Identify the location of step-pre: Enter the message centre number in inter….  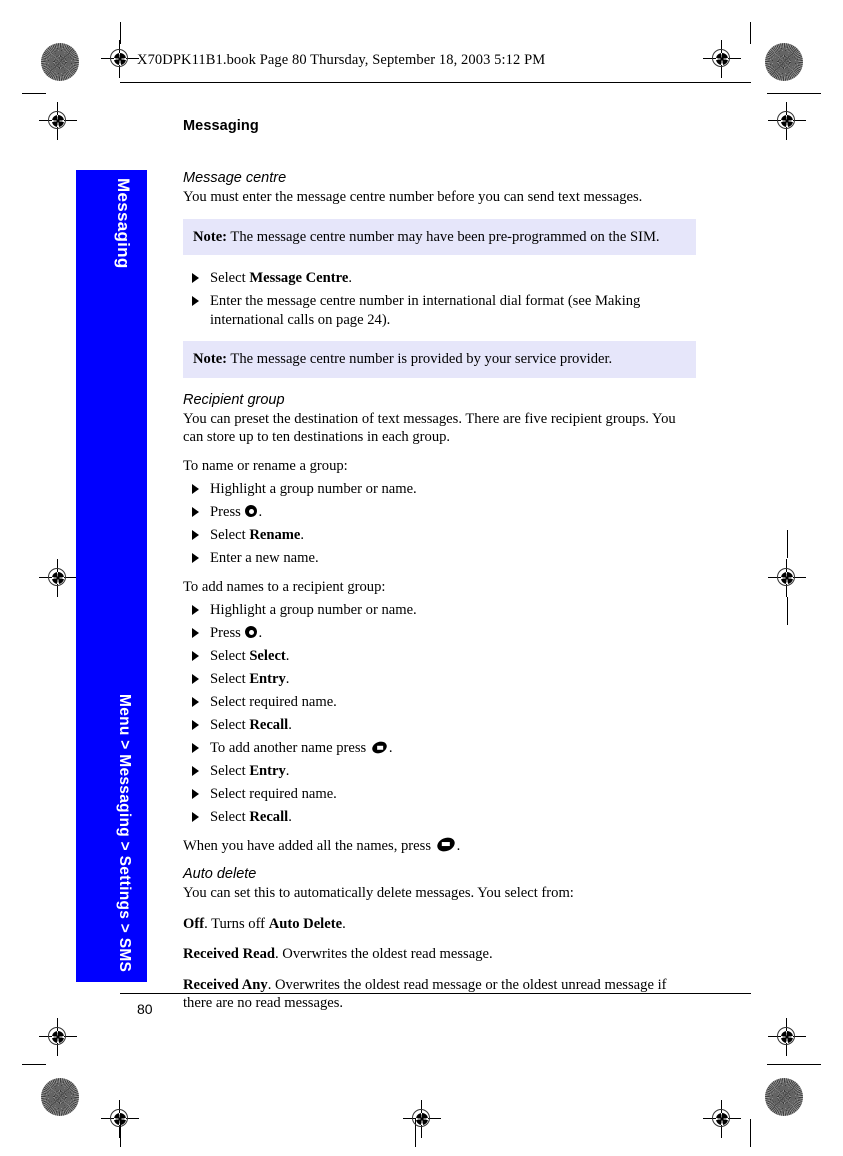
(425, 310).